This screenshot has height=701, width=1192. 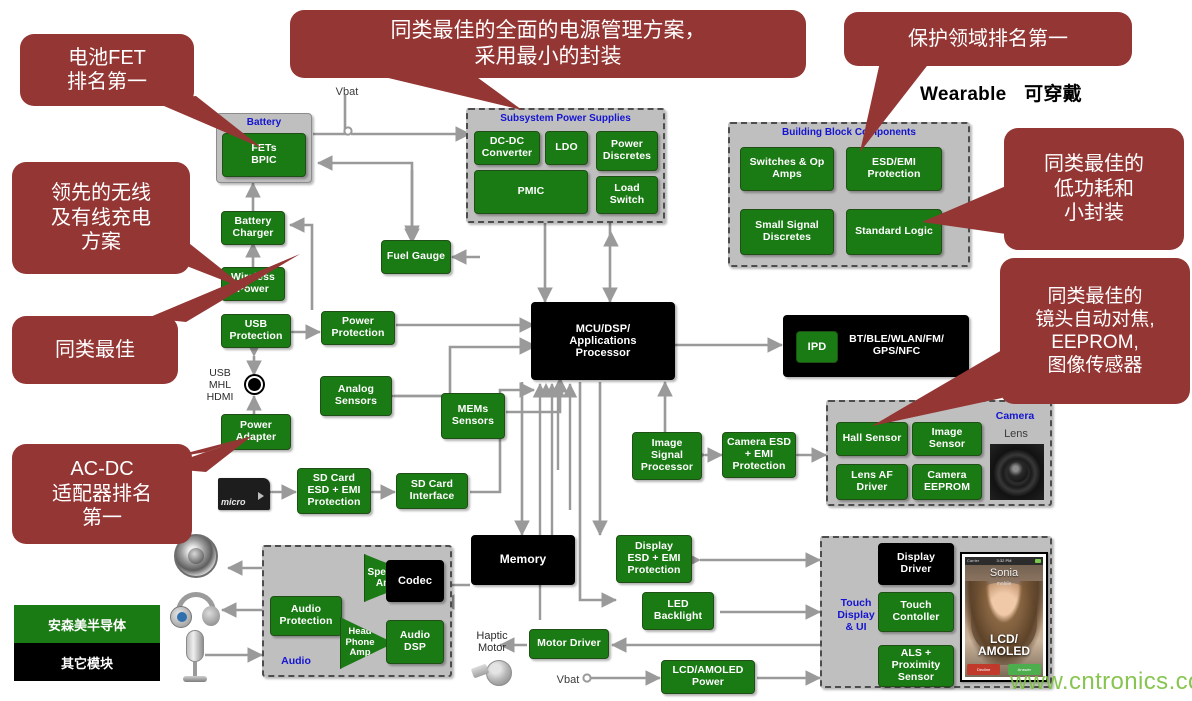 What do you see at coordinates (1101, 681) in the screenshot?
I see `watermark: www.cntronics.com` at bounding box center [1101, 681].